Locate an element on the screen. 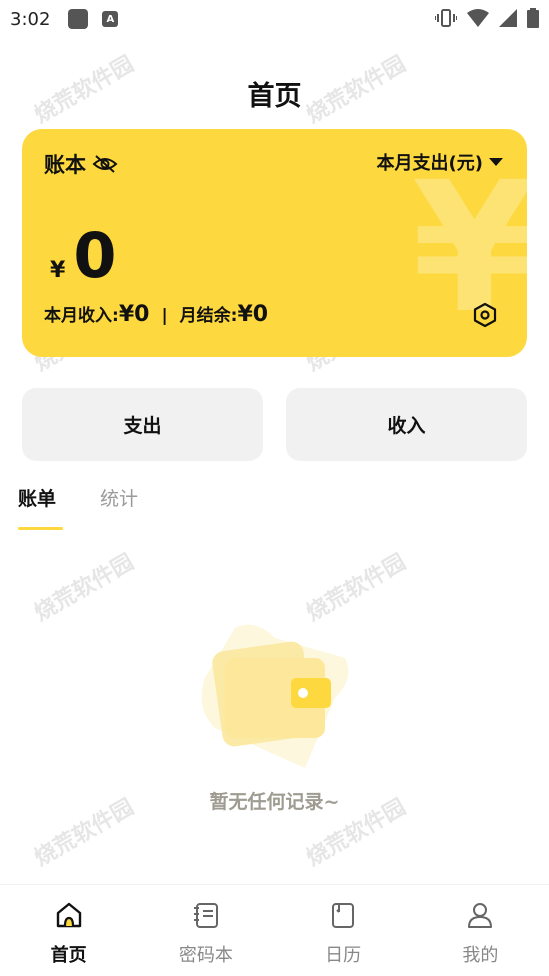 The width and height of the screenshot is (549, 976). monthly-expense-amount: ¥ 0 is located at coordinates (83, 256).